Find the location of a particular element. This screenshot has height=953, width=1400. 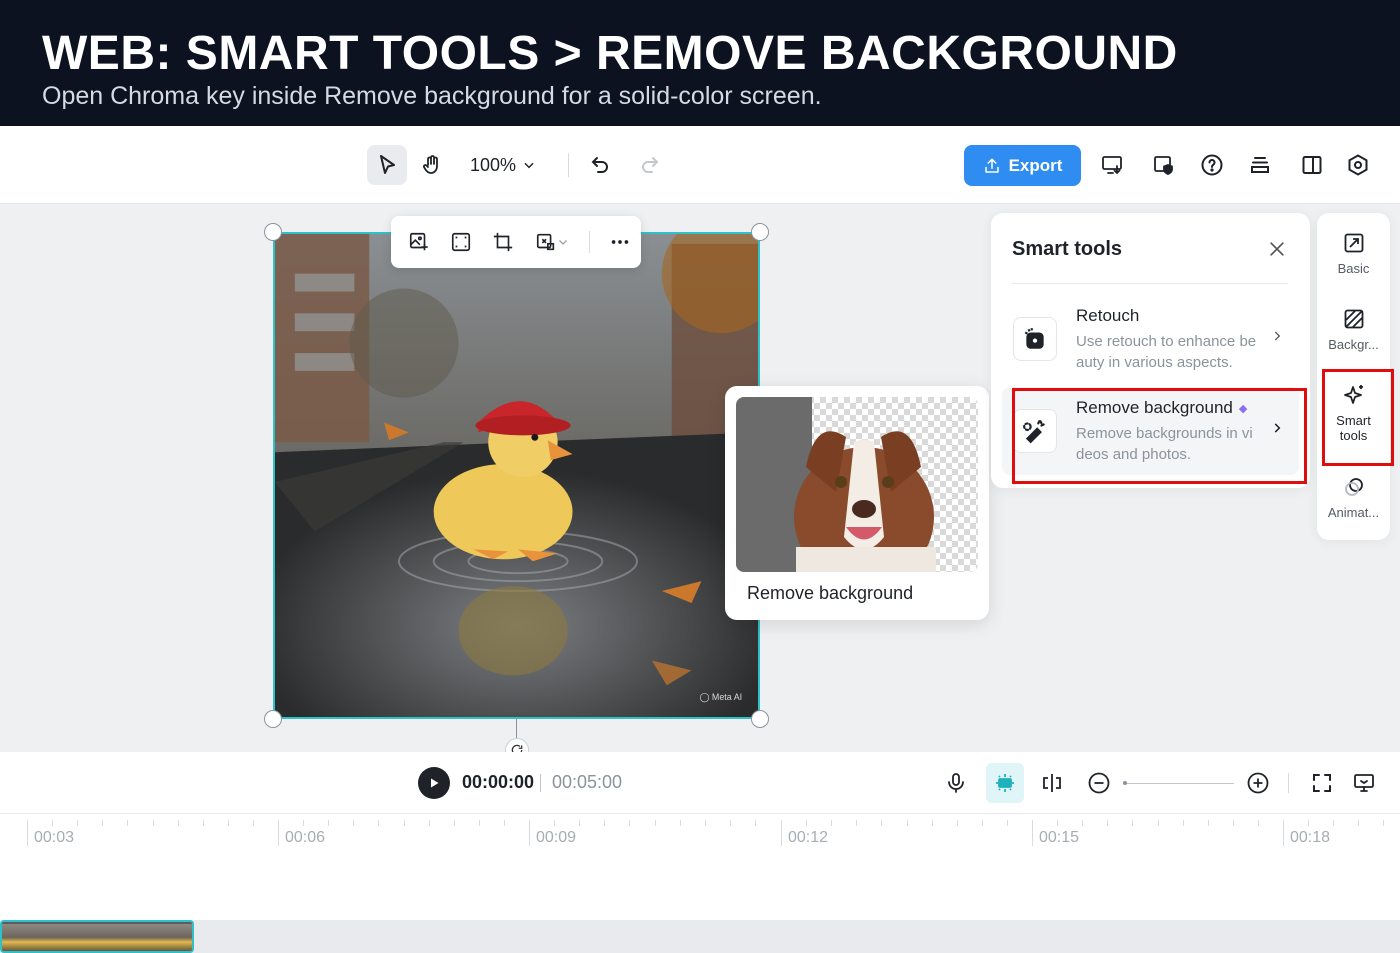

zoom-dropdown: 100% is located at coordinates (503, 165).